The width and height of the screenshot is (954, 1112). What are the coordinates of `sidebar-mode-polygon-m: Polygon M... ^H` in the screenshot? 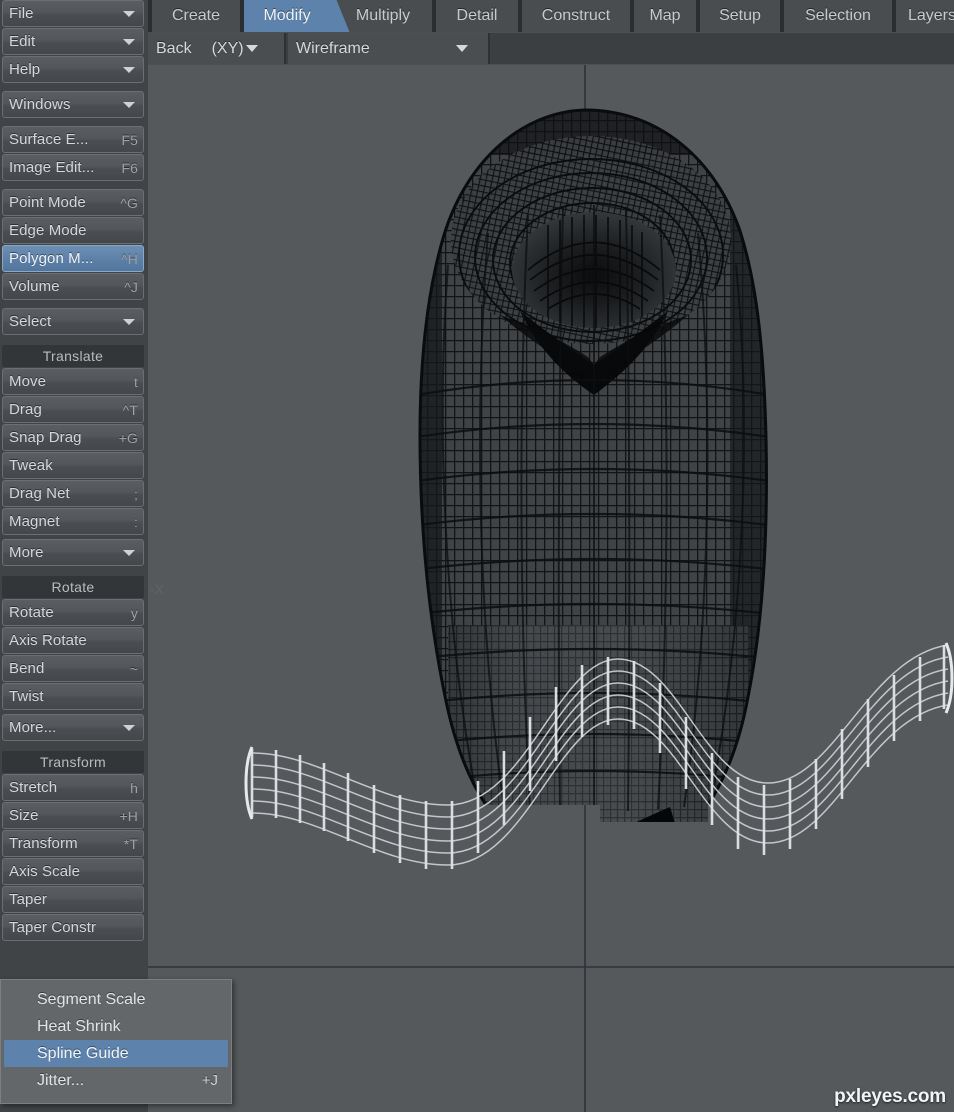 It's located at (73, 258).